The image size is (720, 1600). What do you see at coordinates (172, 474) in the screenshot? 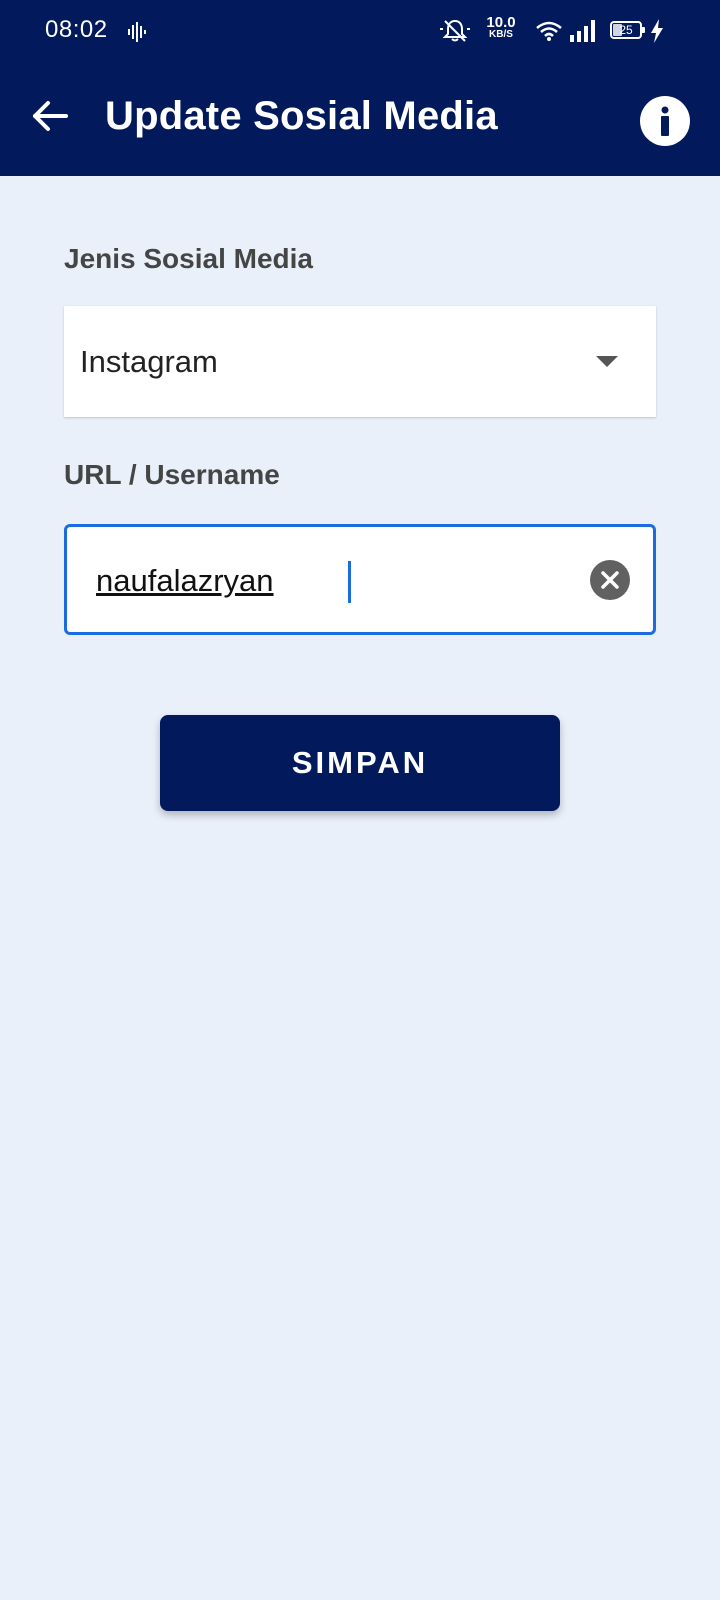
I see `url-username-label: URL / Username` at bounding box center [172, 474].